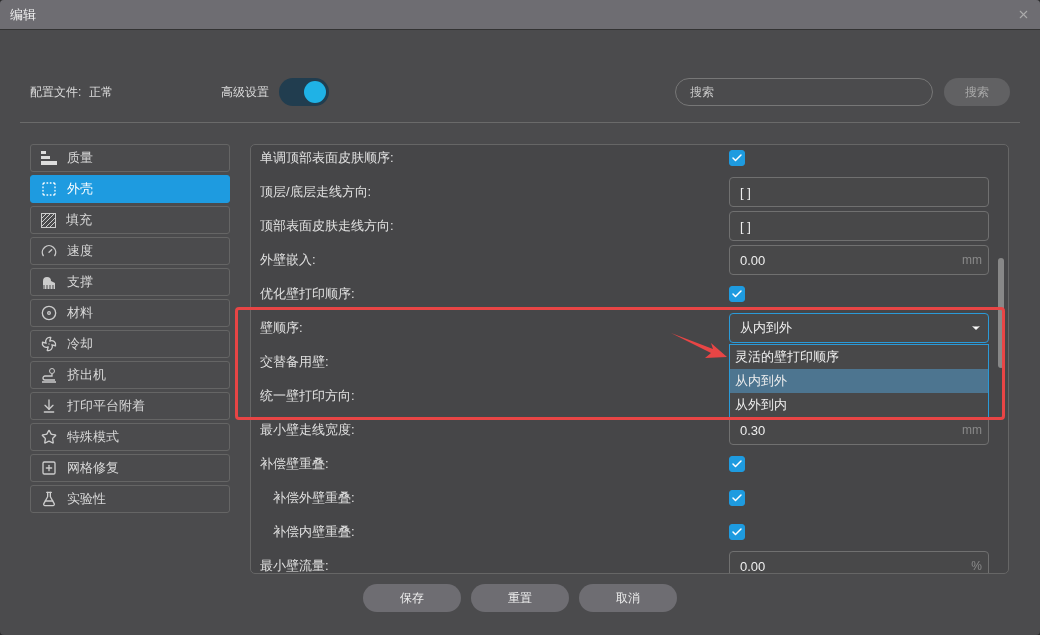  Describe the element at coordinates (859, 328) in the screenshot. I see `dropdown: 从内到外` at that location.